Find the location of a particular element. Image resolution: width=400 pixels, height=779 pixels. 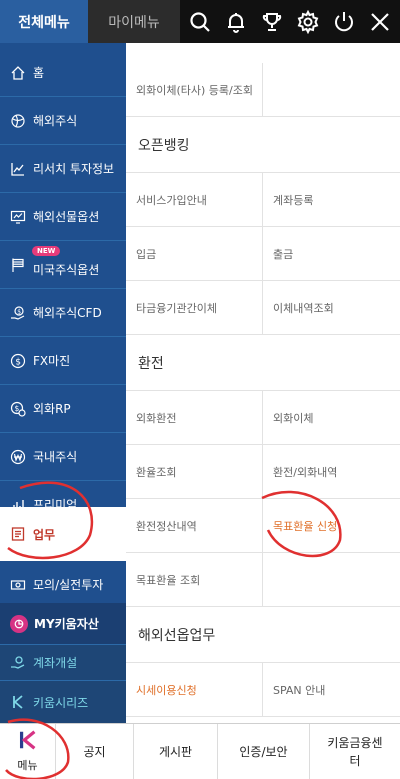

nav-notice: 공지 is located at coordinates (95, 751).